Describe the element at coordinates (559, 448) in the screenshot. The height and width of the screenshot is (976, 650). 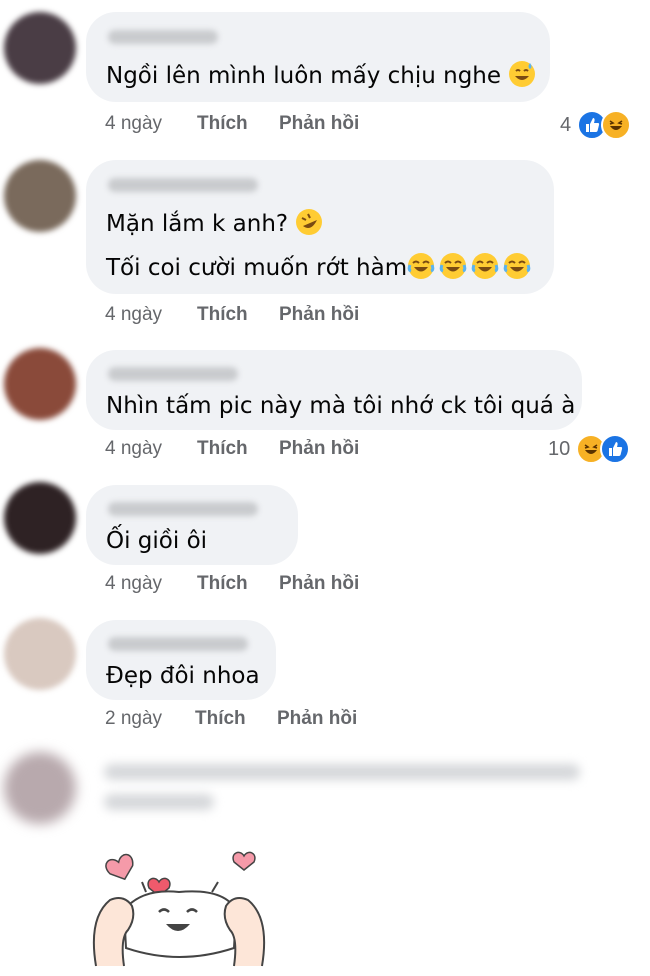
I see `reaction-count: 10` at that location.